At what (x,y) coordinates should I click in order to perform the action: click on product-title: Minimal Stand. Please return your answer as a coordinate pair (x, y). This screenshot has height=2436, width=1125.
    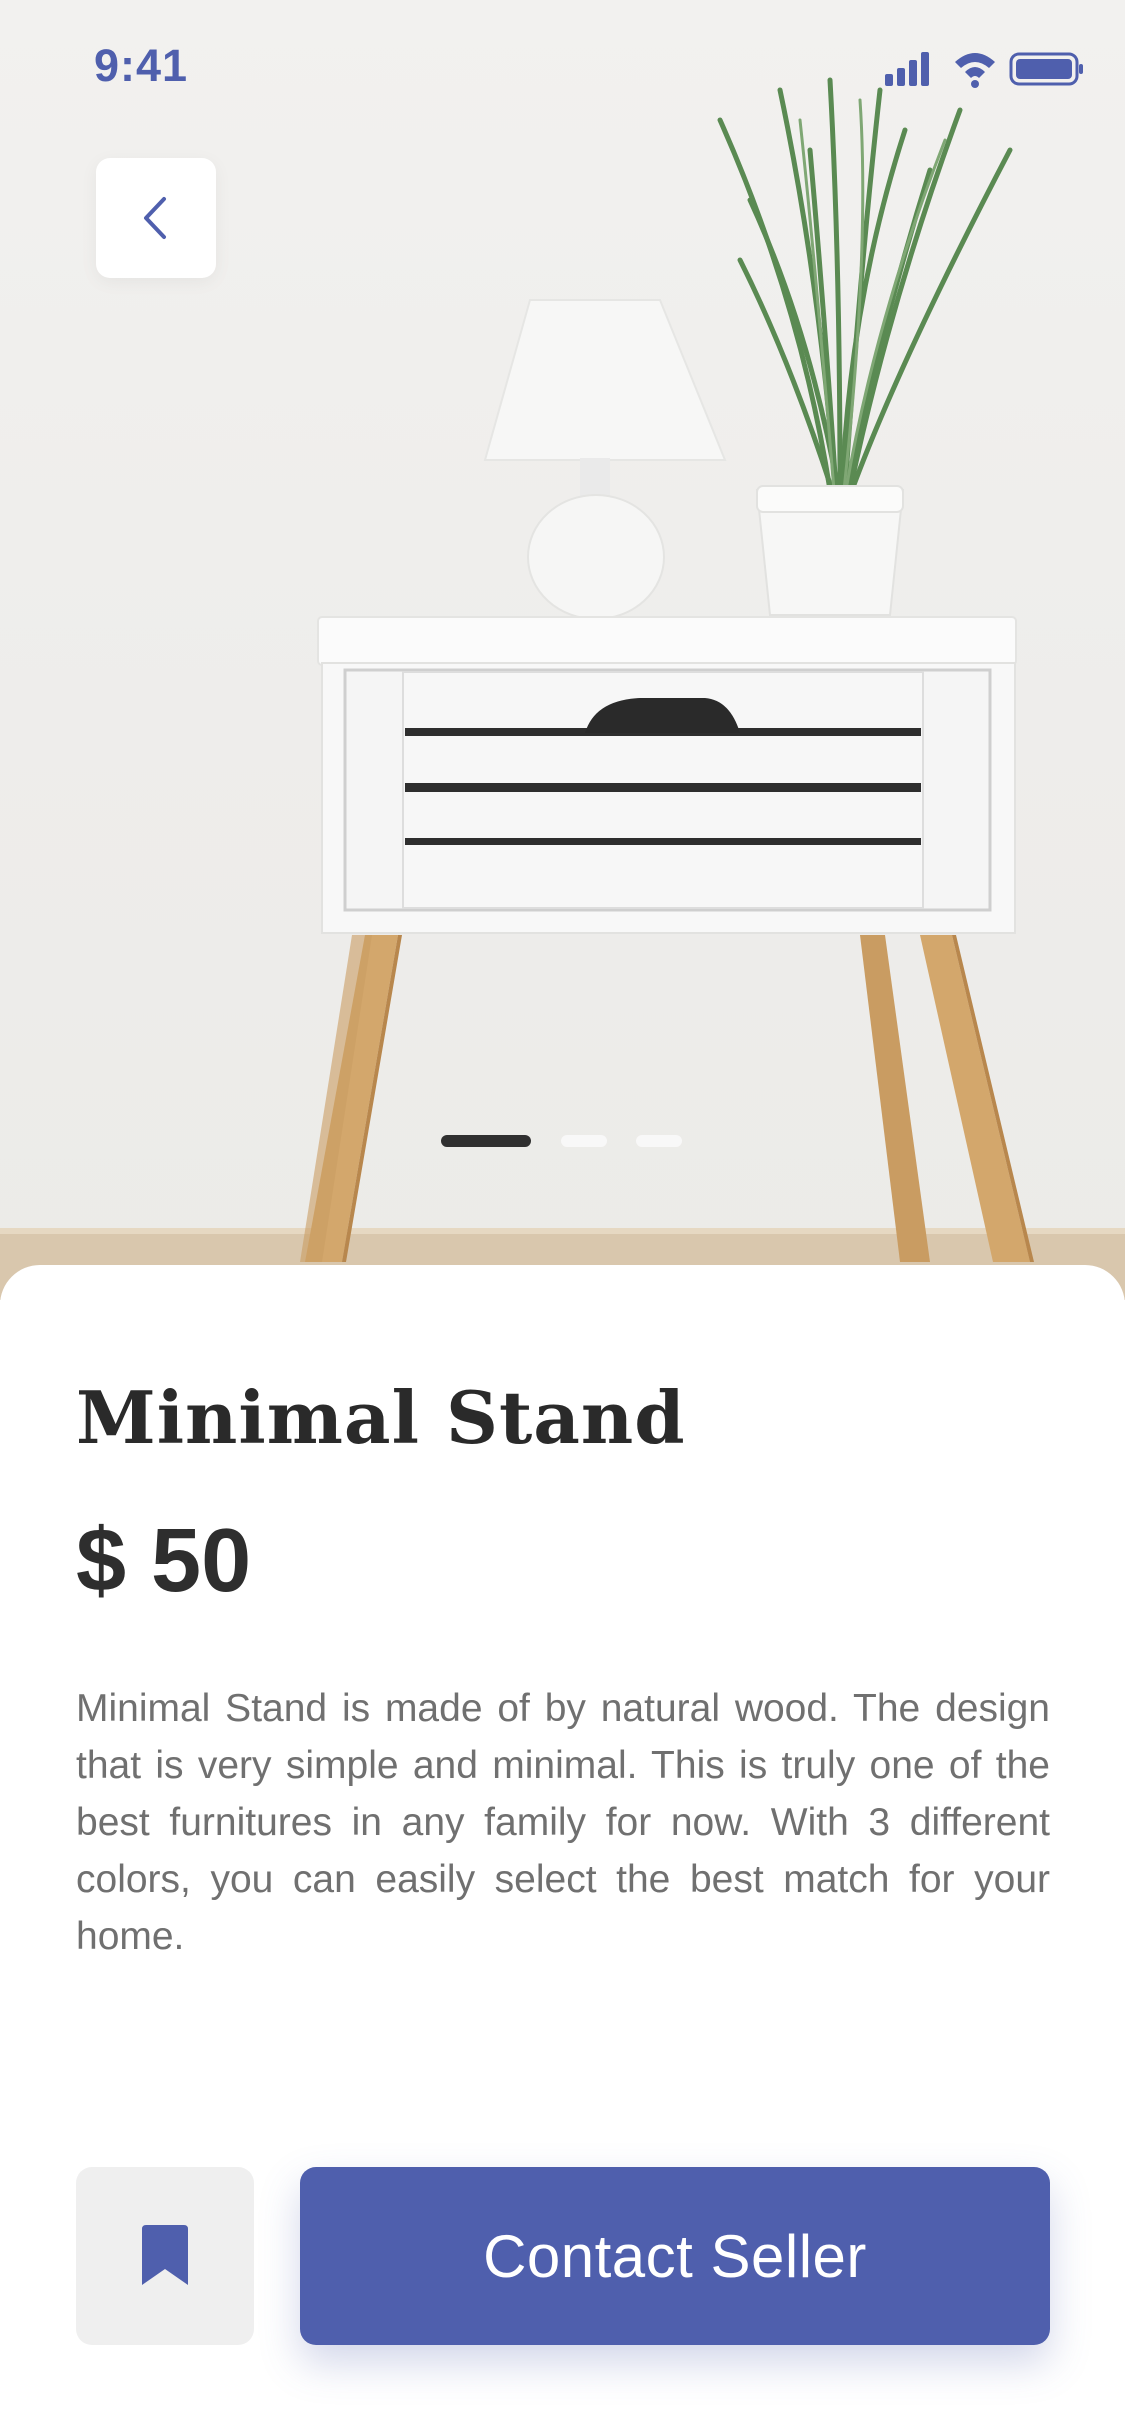
    Looking at the image, I should click on (381, 1417).